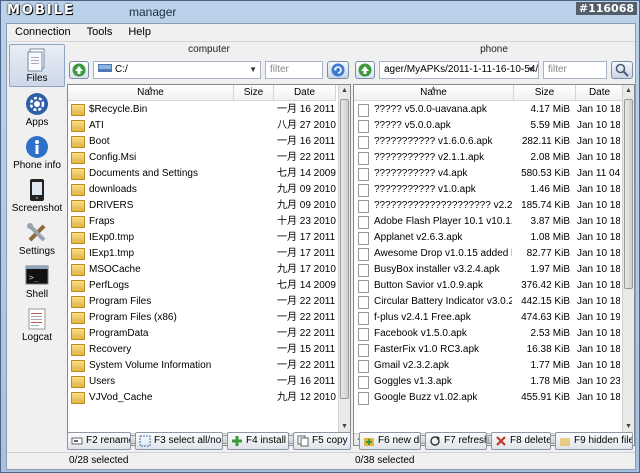  I want to click on folder-icon, so click(78, 126).